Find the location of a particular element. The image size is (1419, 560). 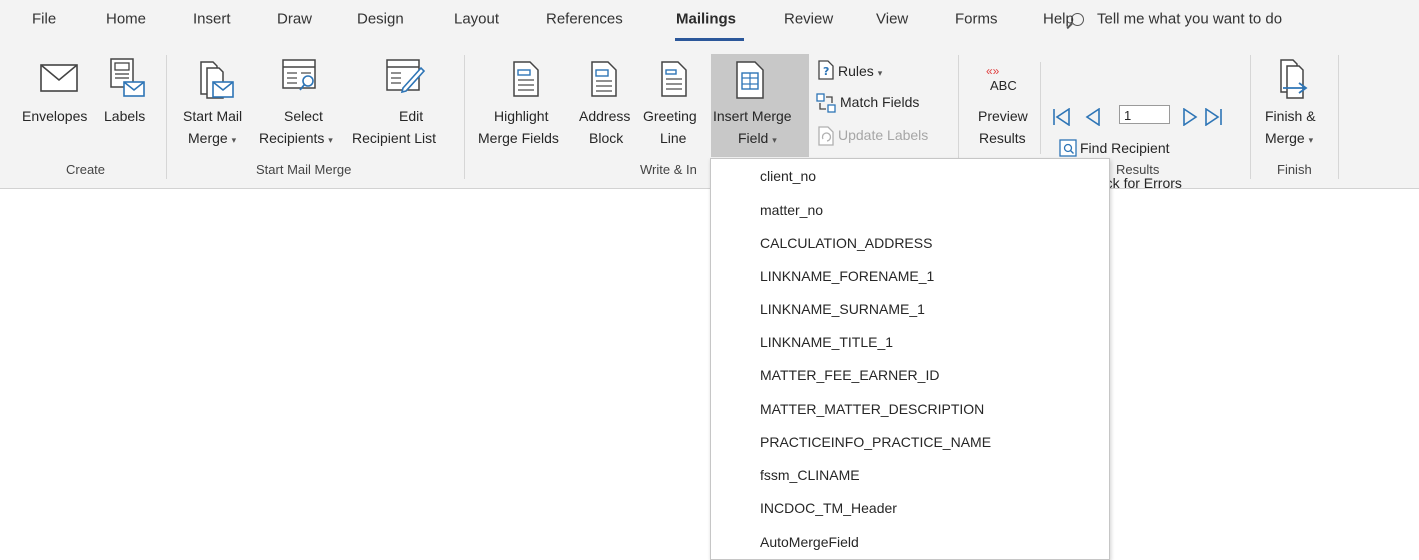

edit-recipient-list-icon is located at coordinates (405, 76).